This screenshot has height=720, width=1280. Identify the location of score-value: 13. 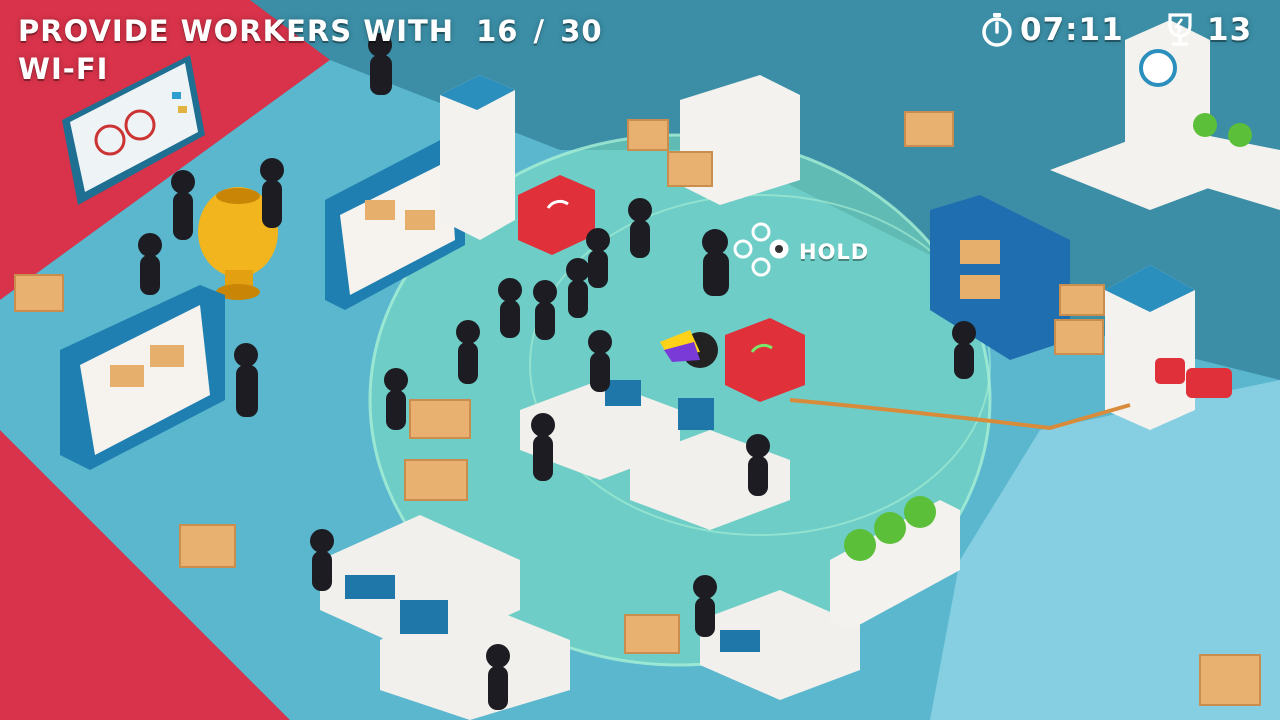
(1230, 30).